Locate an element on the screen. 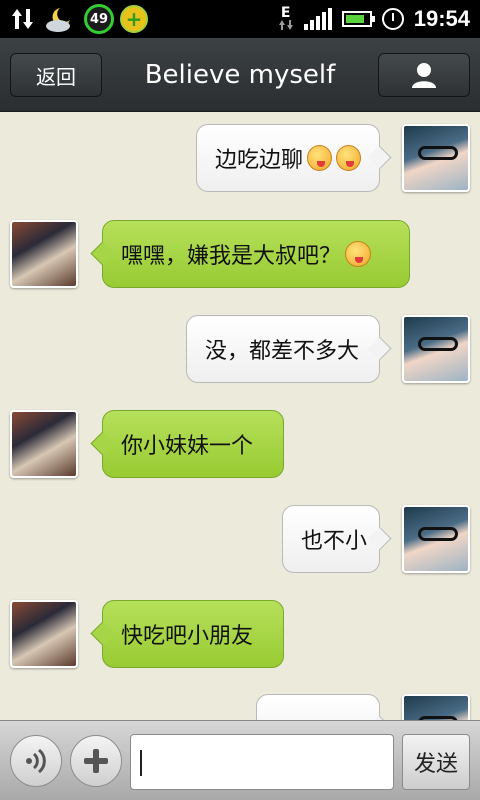  weather-icon is located at coordinates (58, 20).